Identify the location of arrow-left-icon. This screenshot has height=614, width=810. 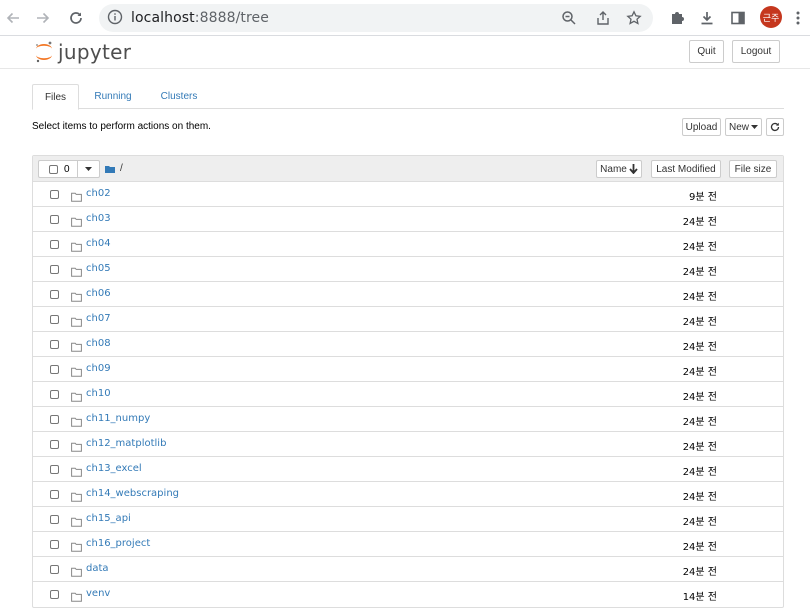
(12, 18).